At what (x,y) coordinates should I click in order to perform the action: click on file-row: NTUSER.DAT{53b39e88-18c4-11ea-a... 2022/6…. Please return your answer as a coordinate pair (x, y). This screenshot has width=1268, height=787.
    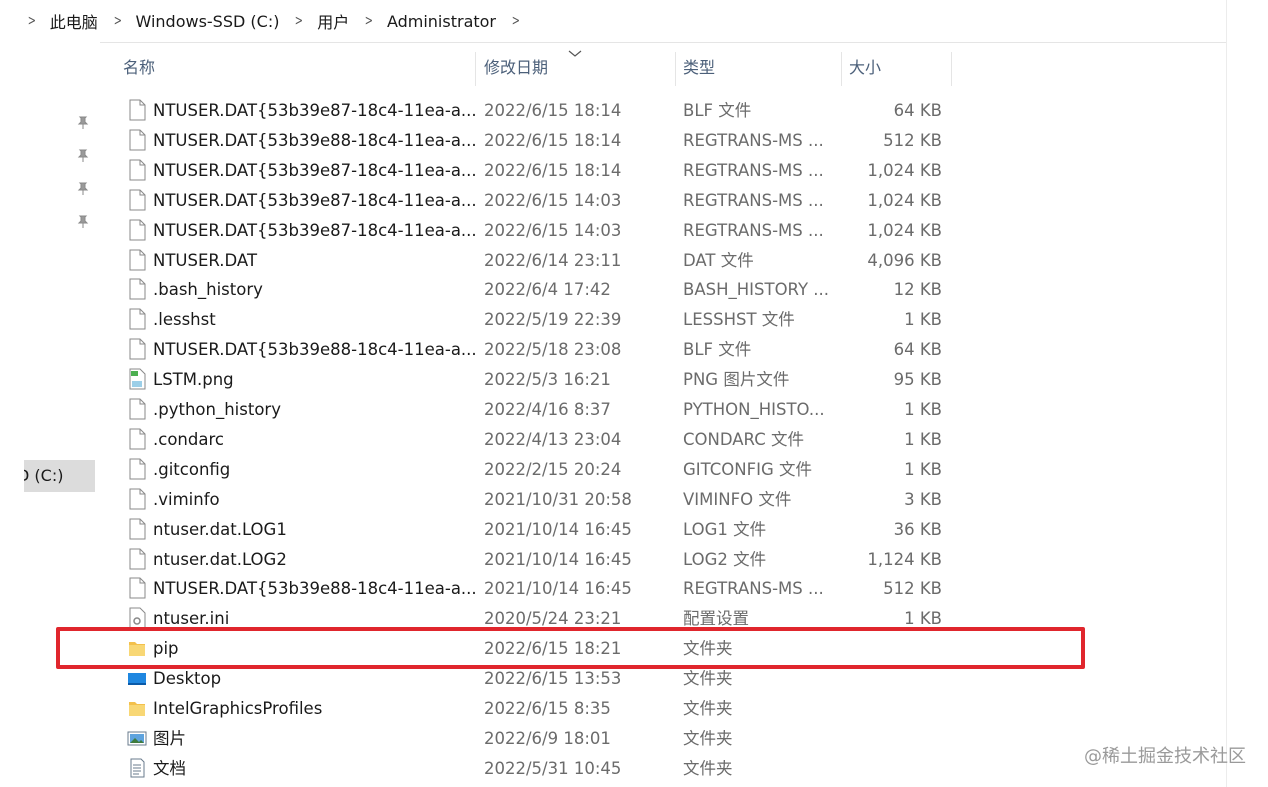
    Looking at the image, I should click on (530, 141).